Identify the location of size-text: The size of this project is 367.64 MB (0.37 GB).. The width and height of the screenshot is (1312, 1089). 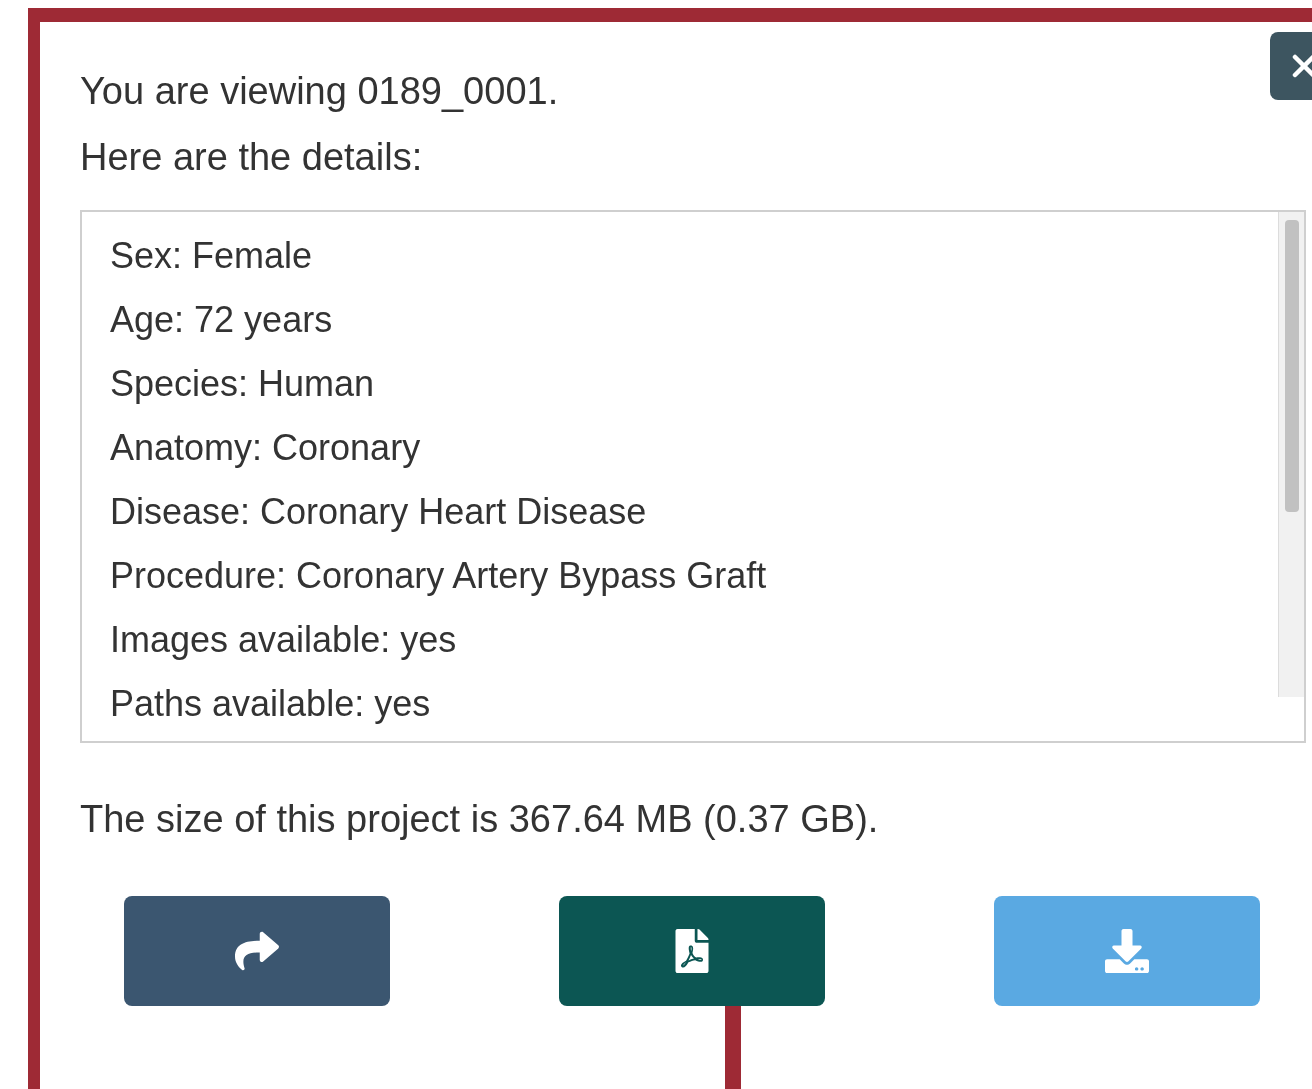
(480, 819).